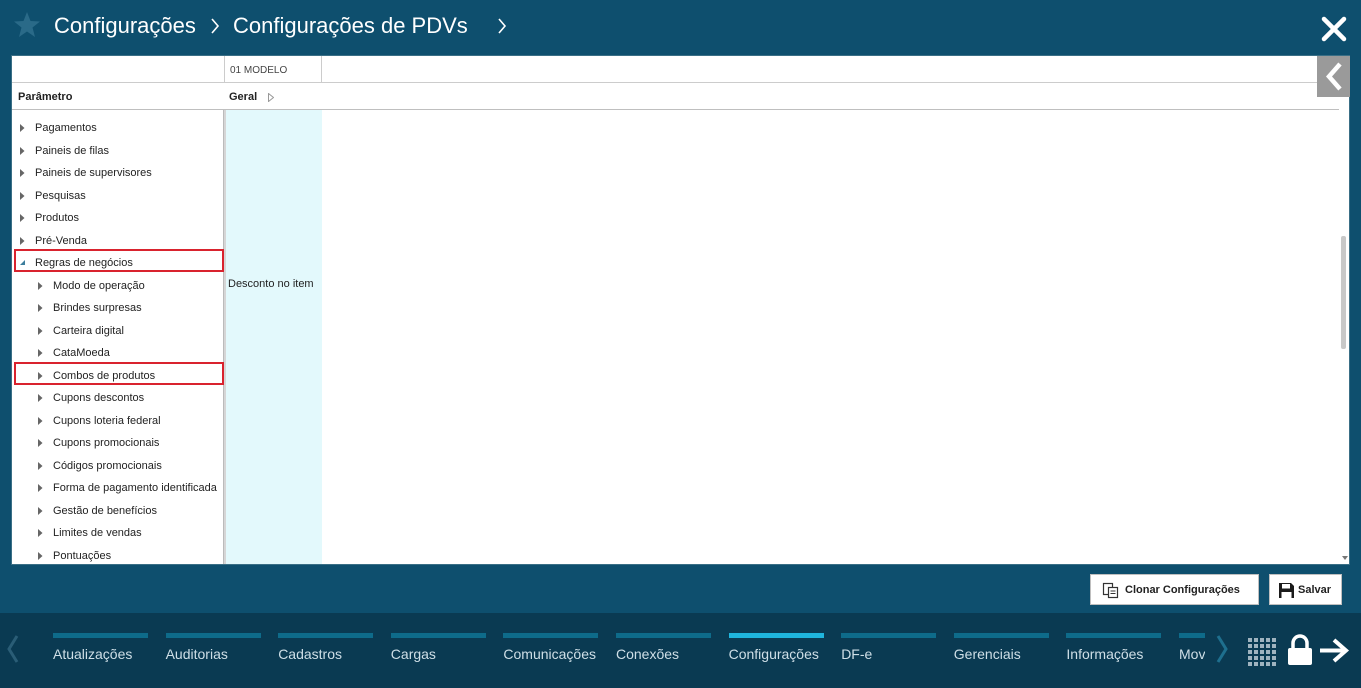 This screenshot has height=688, width=1361. I want to click on tree-item-label: CataMoeda, so click(81, 353).